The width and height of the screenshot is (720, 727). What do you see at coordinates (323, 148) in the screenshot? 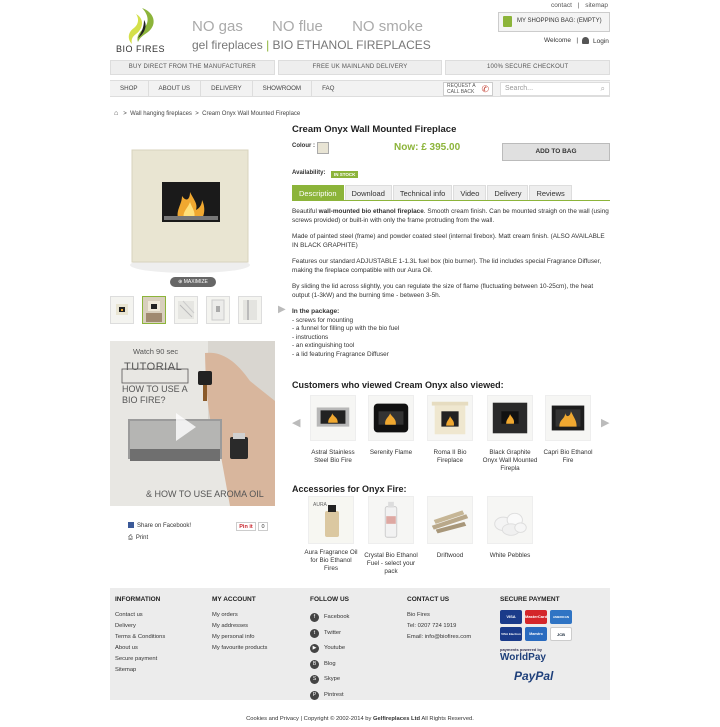
I see `colour-swatch` at bounding box center [323, 148].